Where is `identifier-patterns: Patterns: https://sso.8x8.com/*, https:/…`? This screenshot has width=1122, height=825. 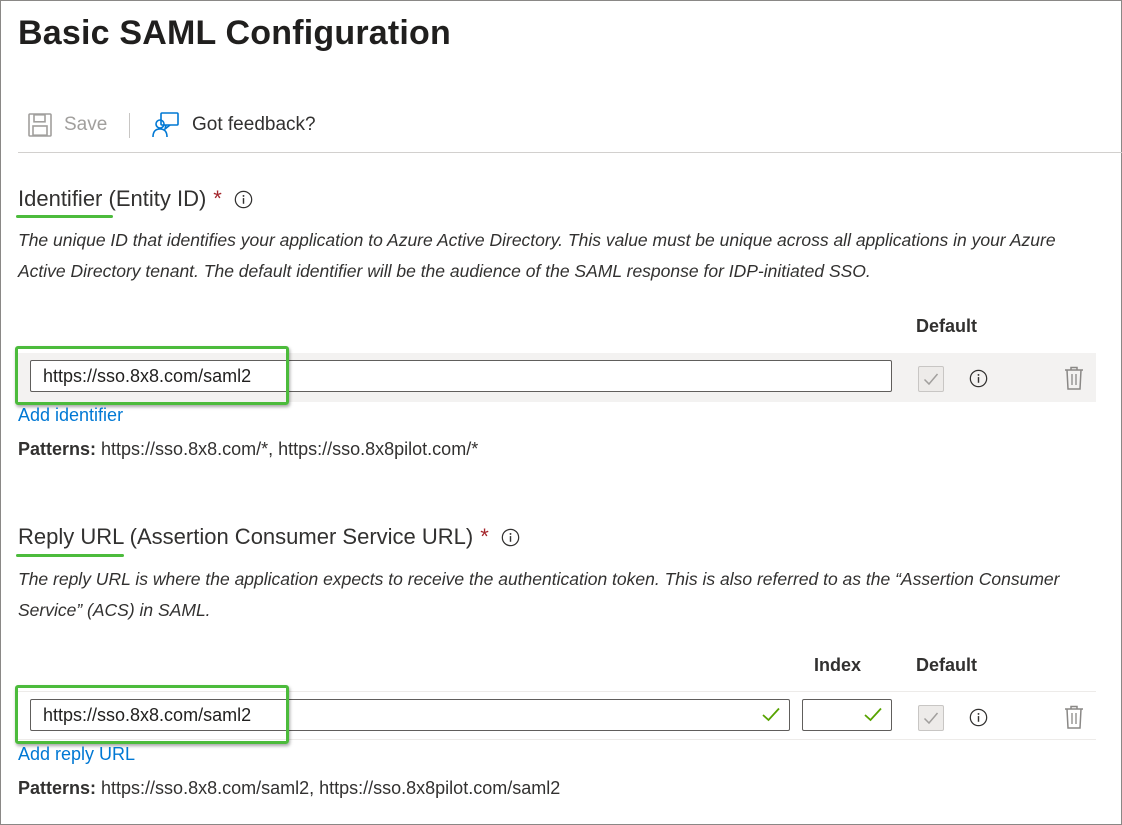 identifier-patterns: Patterns: https://sso.8x8.com/*, https:/… is located at coordinates (248, 449).